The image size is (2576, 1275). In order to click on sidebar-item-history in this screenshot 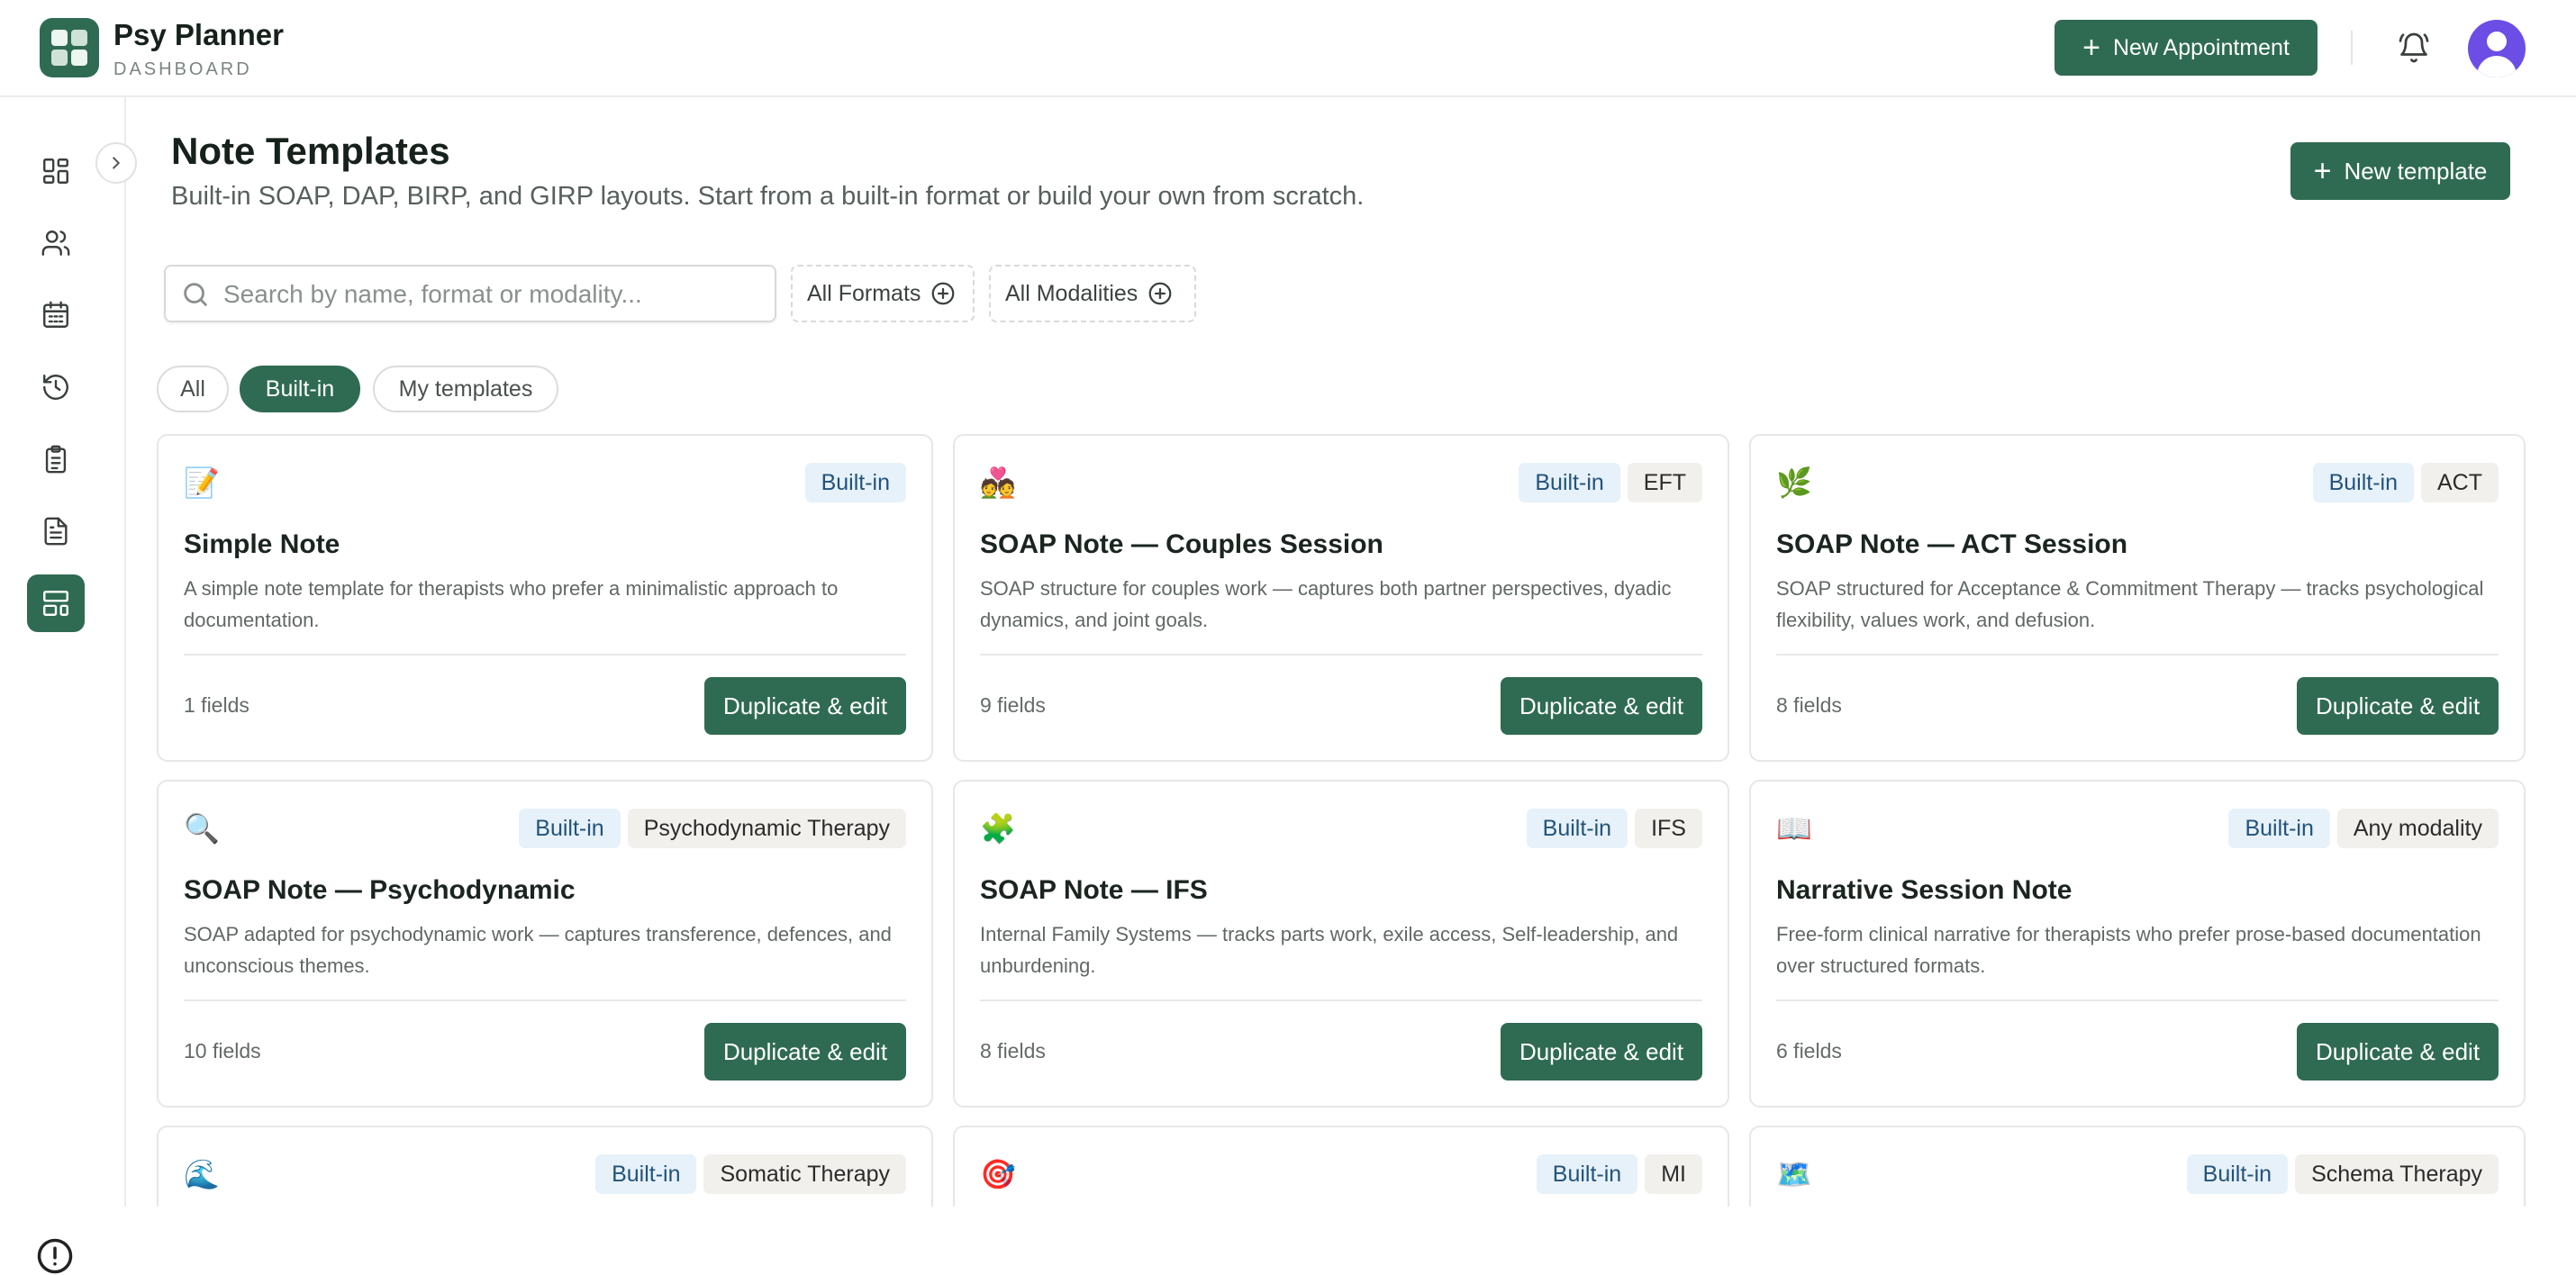, I will do `click(56, 387)`.